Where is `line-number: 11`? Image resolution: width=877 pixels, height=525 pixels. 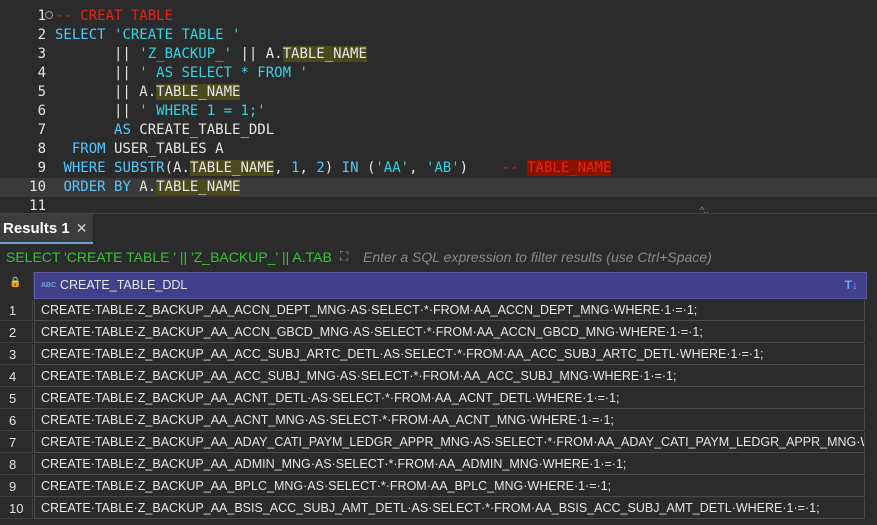 line-number: 11 is located at coordinates (37, 205).